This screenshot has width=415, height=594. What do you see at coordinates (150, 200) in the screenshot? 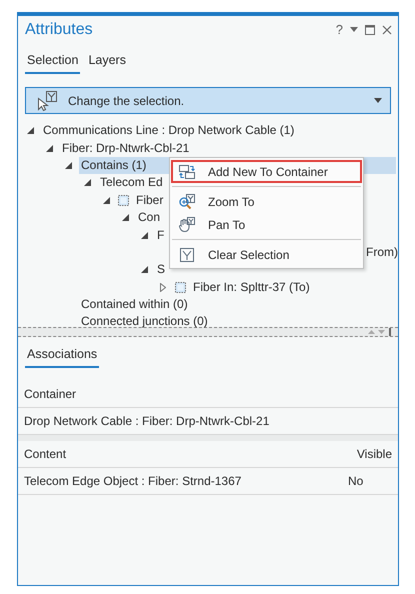
I see `tree-item: Fiber` at bounding box center [150, 200].